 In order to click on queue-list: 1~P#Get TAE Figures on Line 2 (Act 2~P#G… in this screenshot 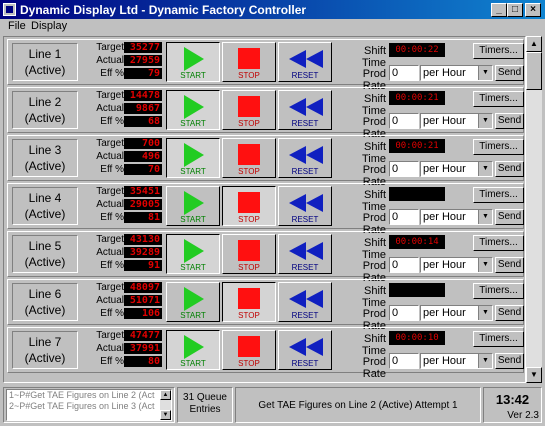, I will do `click(89, 405)`.